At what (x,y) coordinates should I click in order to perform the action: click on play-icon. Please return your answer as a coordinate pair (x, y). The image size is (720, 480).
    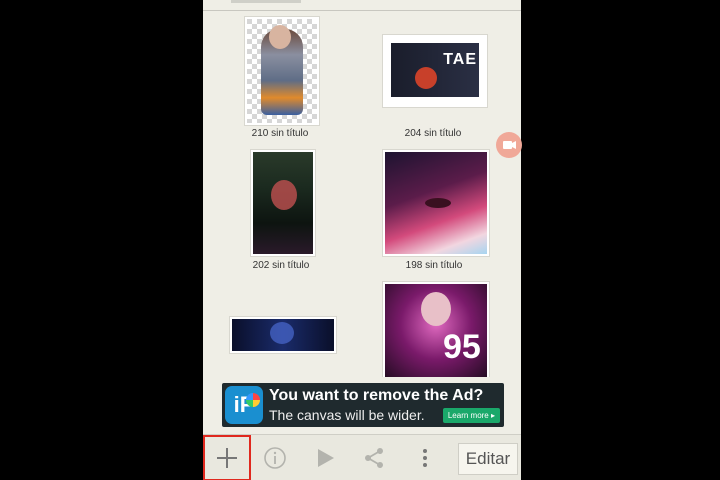
    Looking at the image, I should click on (326, 458).